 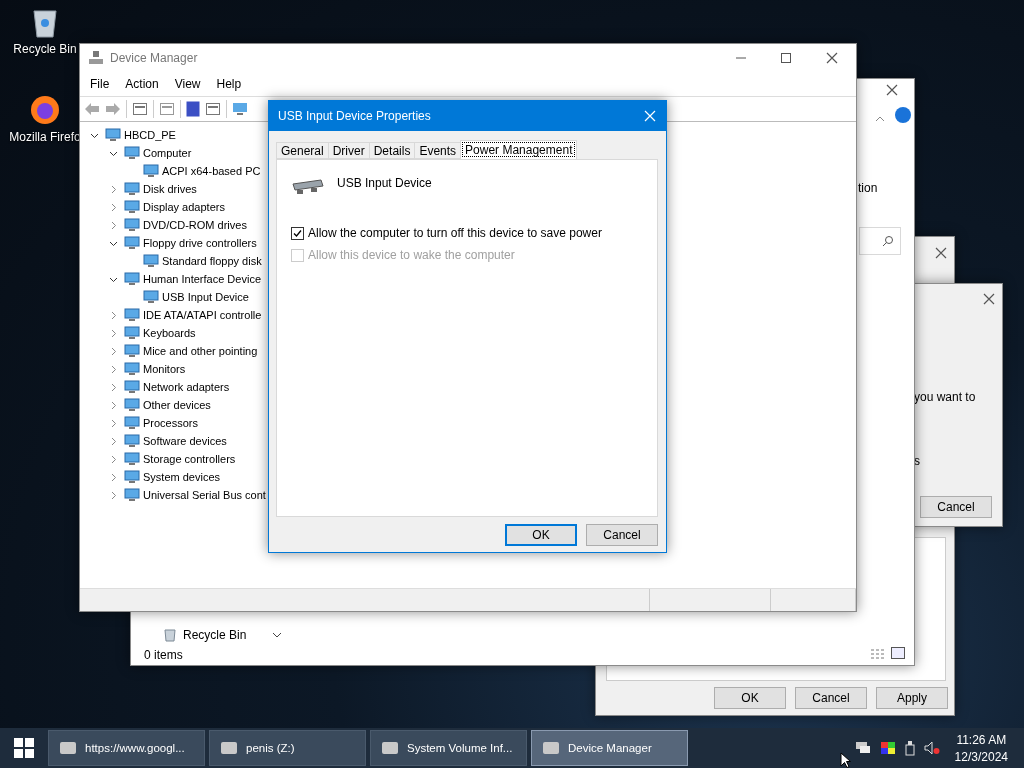 I want to click on tree-item: Keyboards, so click(x=169, y=333).